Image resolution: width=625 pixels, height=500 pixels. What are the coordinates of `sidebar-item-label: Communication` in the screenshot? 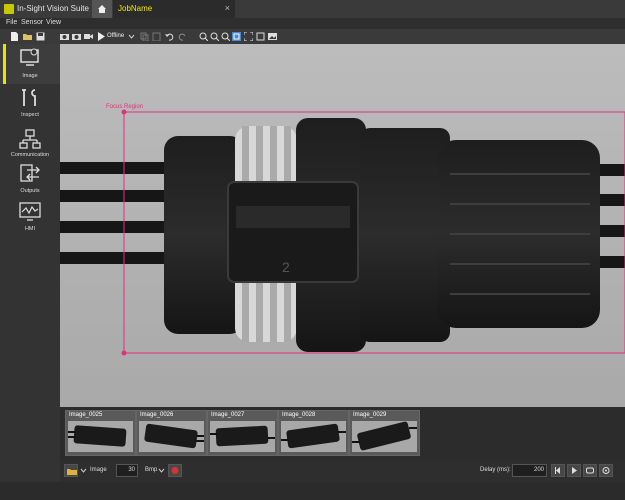 It's located at (30, 155).